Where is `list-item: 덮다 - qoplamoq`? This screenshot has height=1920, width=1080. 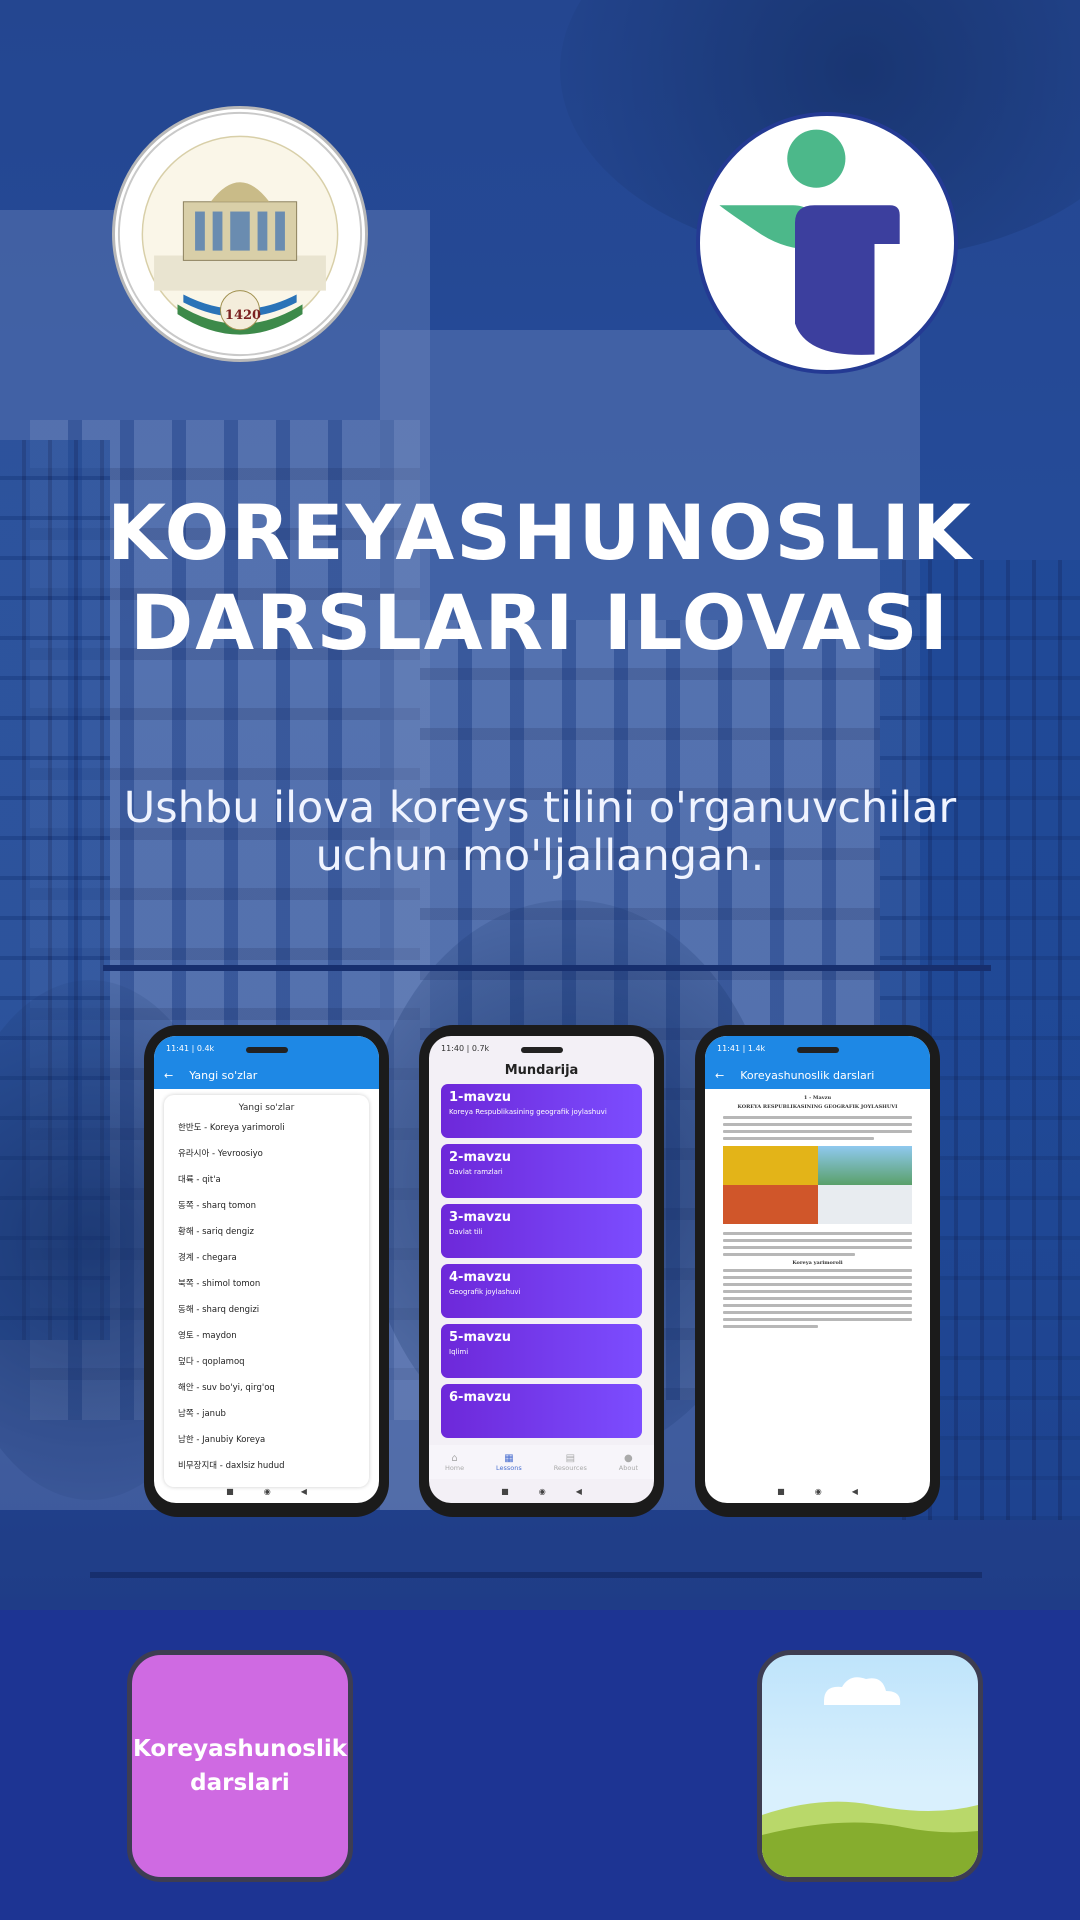
list-item: 덮다 - qoplamoq is located at coordinates (211, 1362).